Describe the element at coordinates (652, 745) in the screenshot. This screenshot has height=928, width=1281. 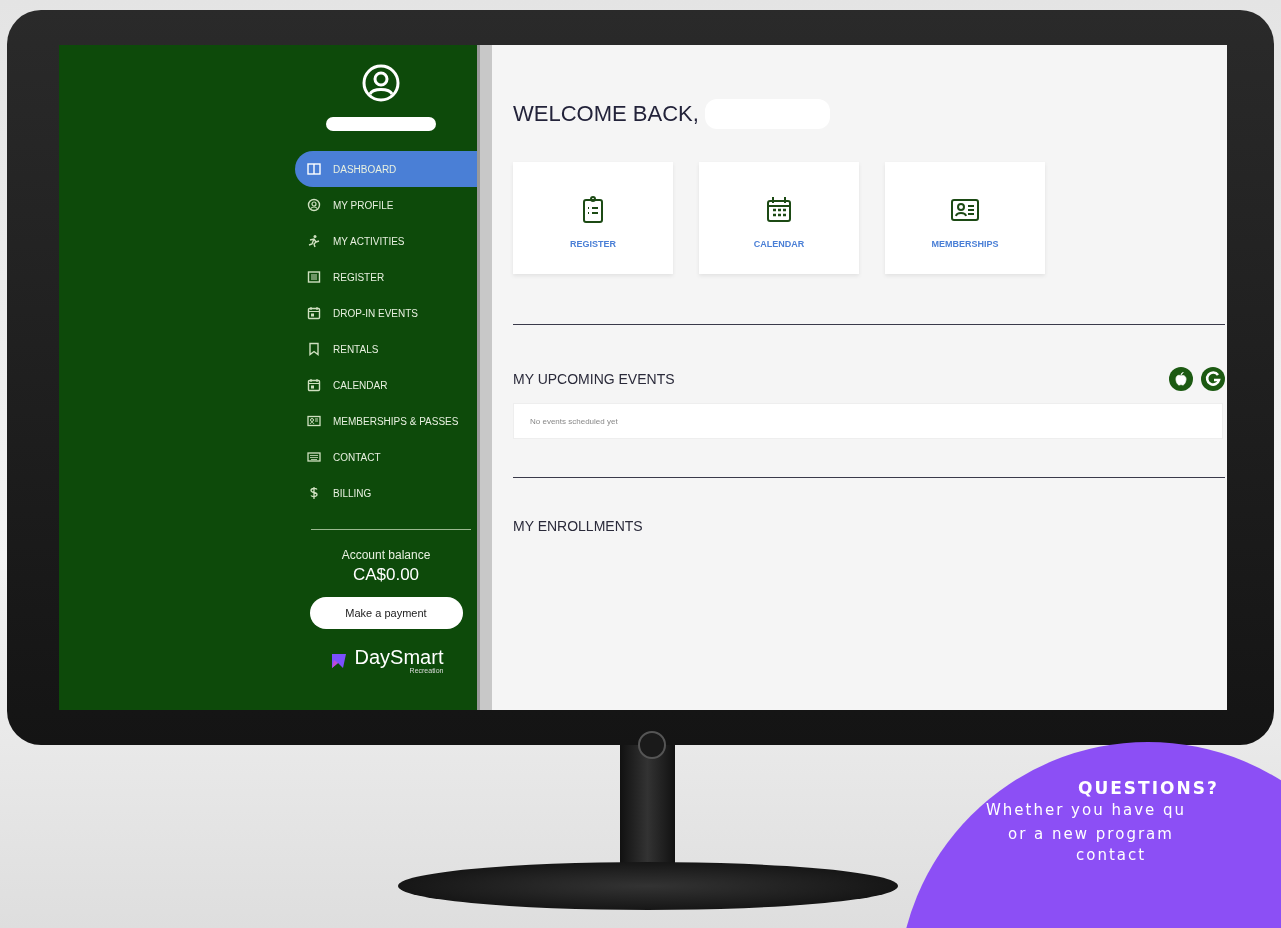
I see `power-button` at that location.